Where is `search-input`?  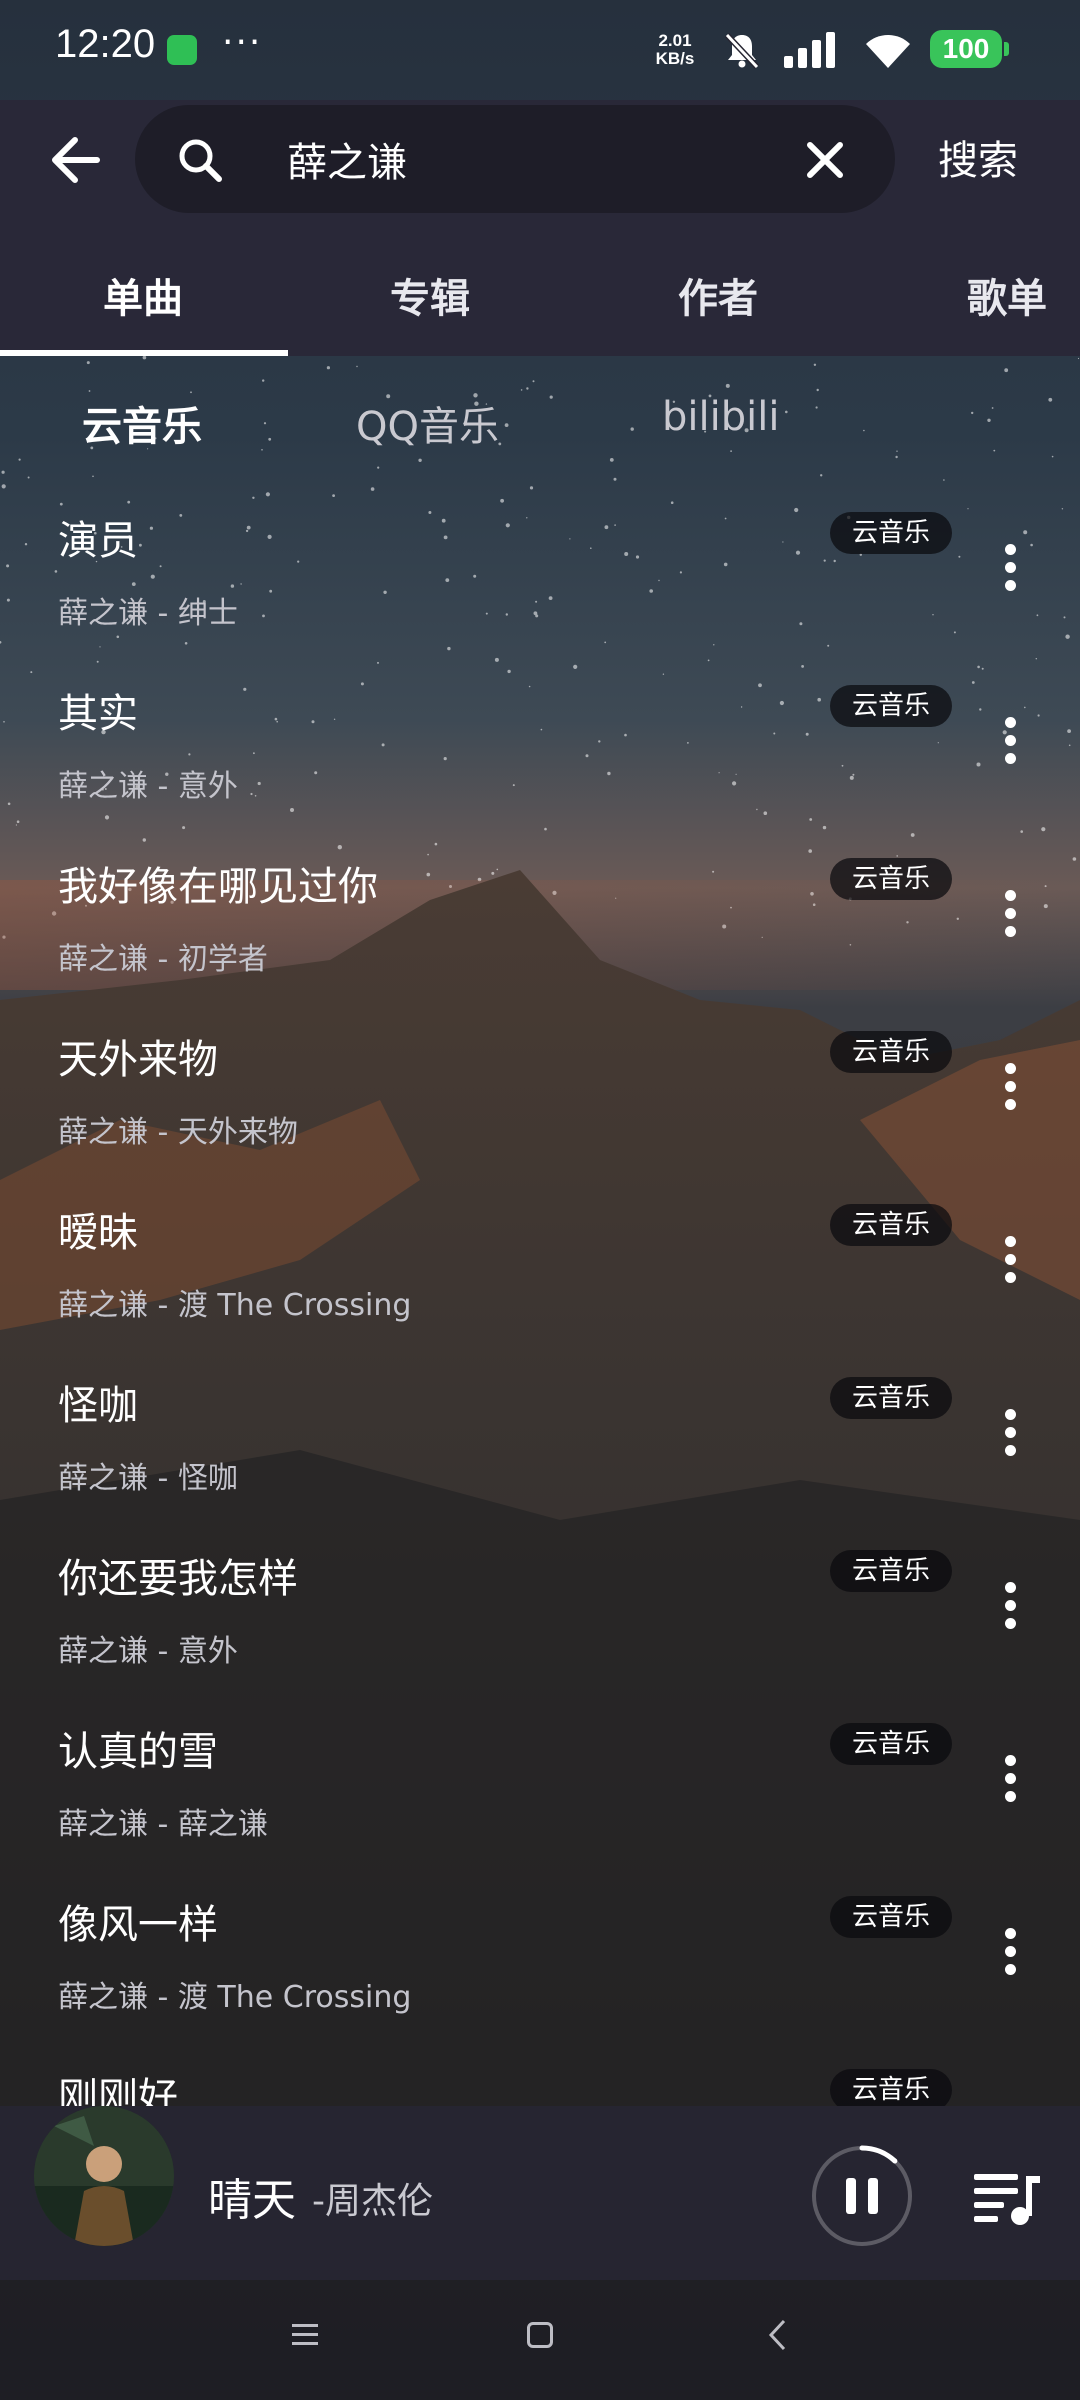 search-input is located at coordinates (537, 159).